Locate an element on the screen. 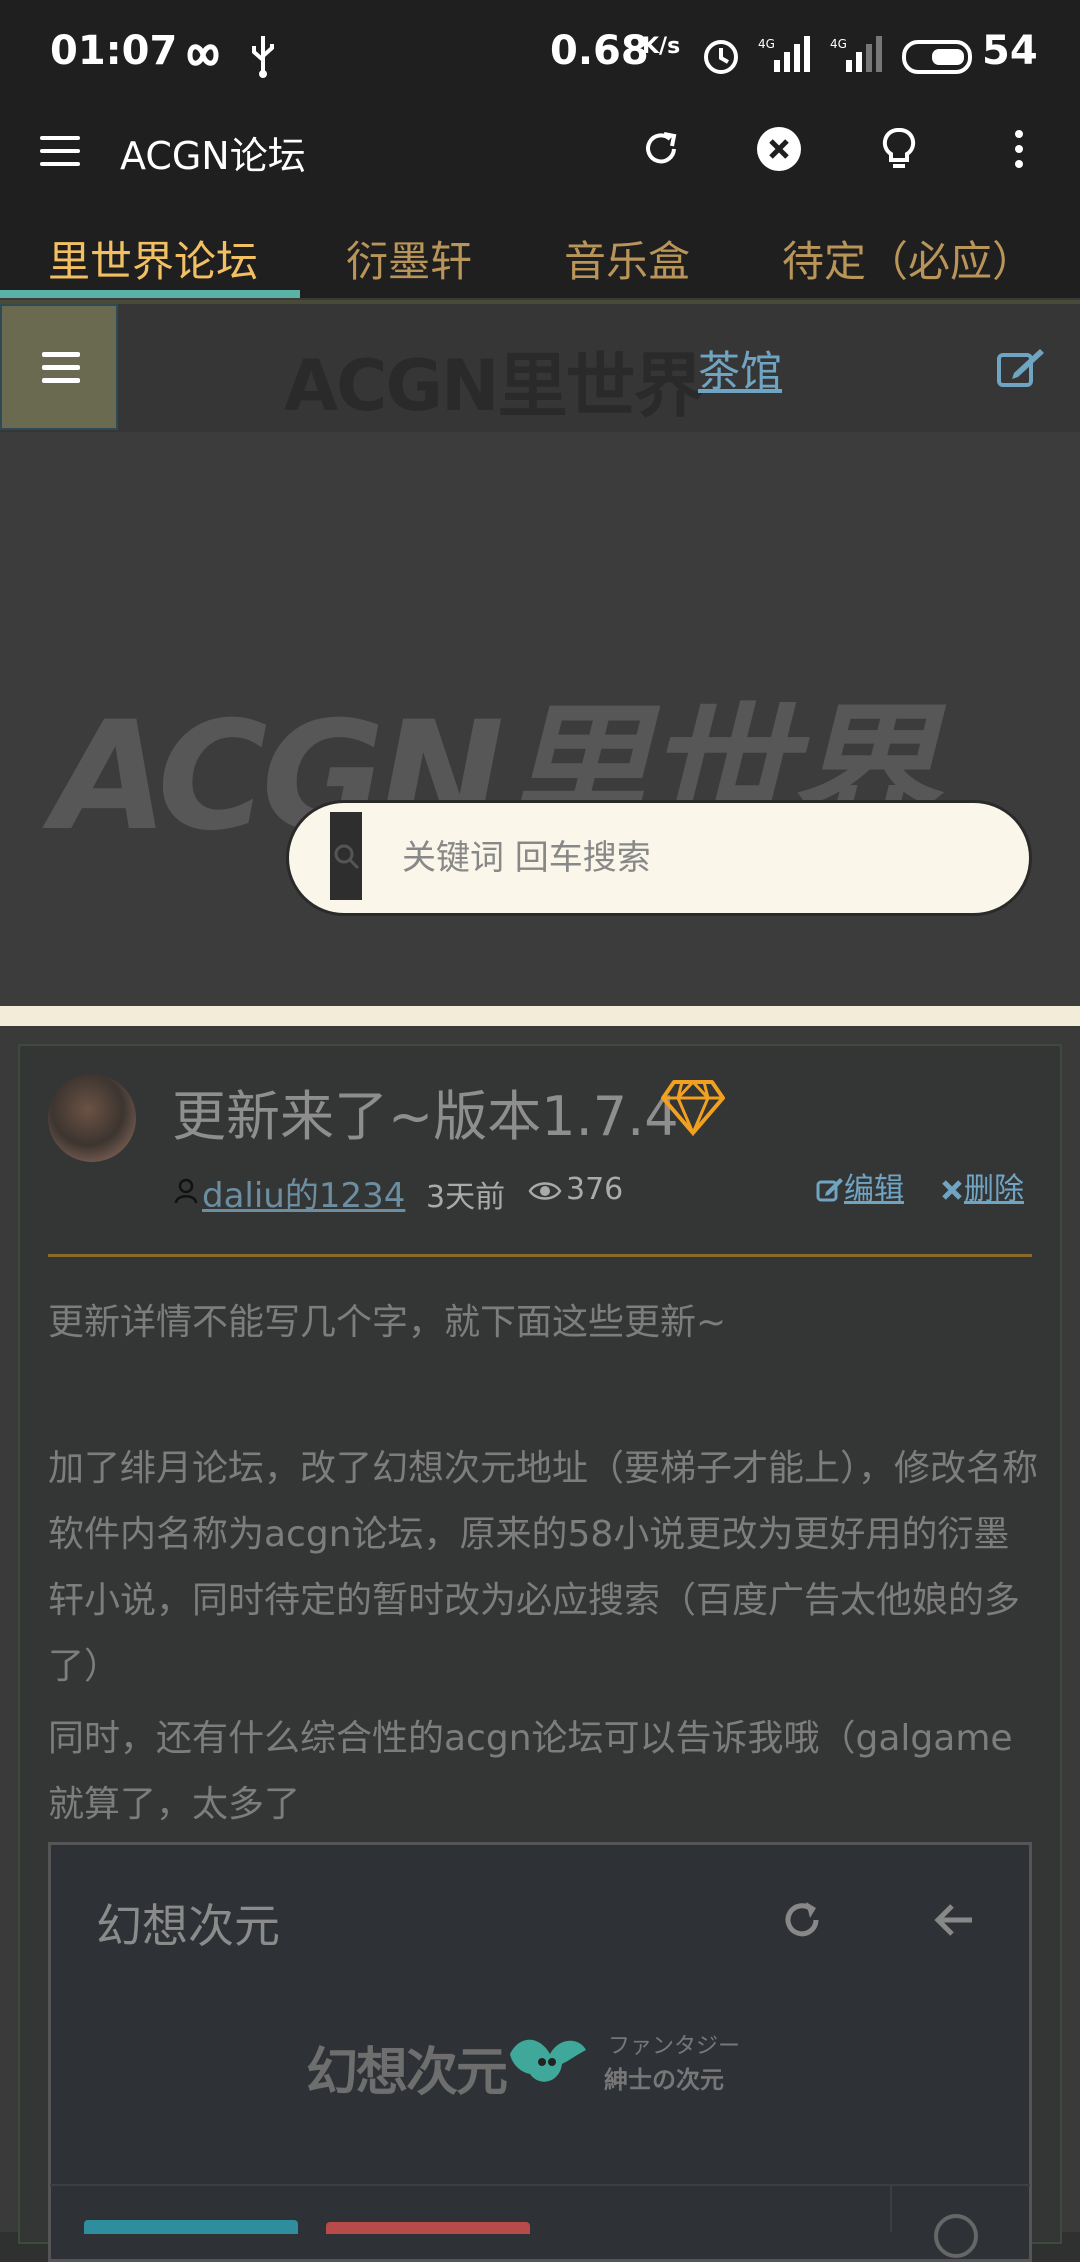 This screenshot has width=1080, height=2262. status-bar: 01:07 0.68 K/s 4G 4G 54 is located at coordinates (540, 57).